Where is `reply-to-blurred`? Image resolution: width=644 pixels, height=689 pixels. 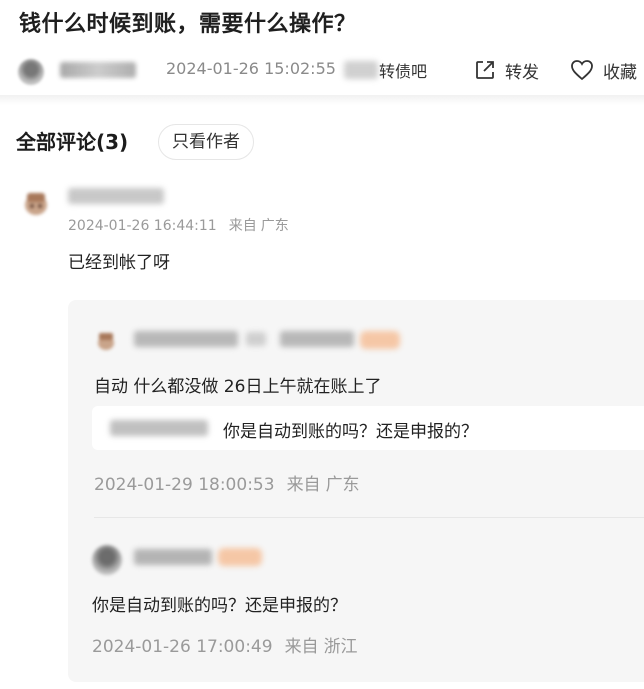
reply-to-blurred is located at coordinates (256, 339).